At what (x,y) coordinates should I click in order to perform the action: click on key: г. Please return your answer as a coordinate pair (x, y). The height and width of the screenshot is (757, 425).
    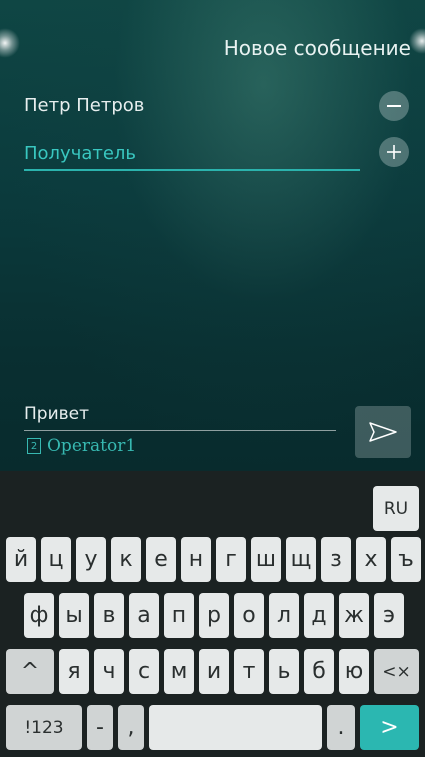
    Looking at the image, I should click on (231, 559).